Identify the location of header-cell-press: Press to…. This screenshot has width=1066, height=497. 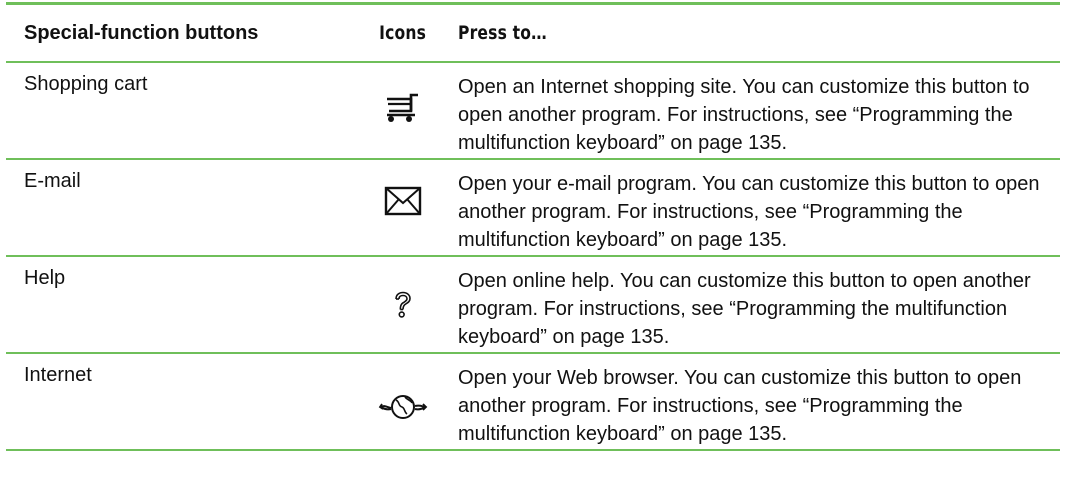
(759, 33).